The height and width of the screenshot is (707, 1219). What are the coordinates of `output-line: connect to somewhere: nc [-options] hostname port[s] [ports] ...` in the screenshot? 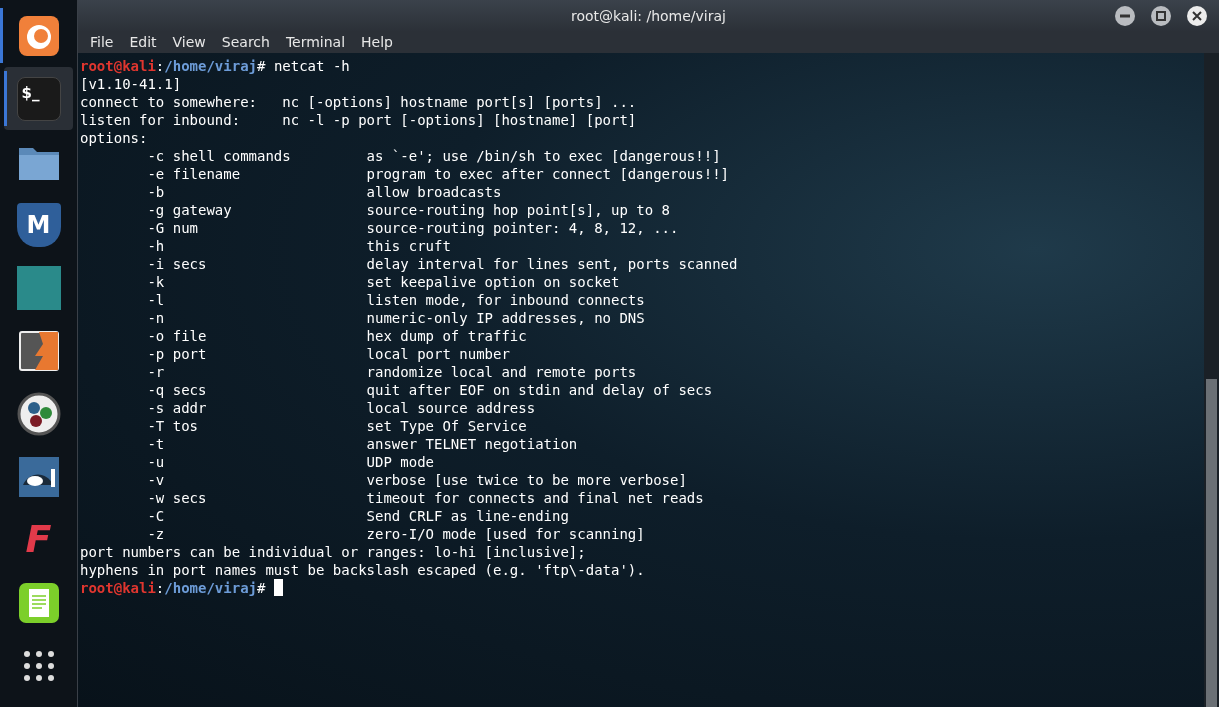 It's located at (358, 102).